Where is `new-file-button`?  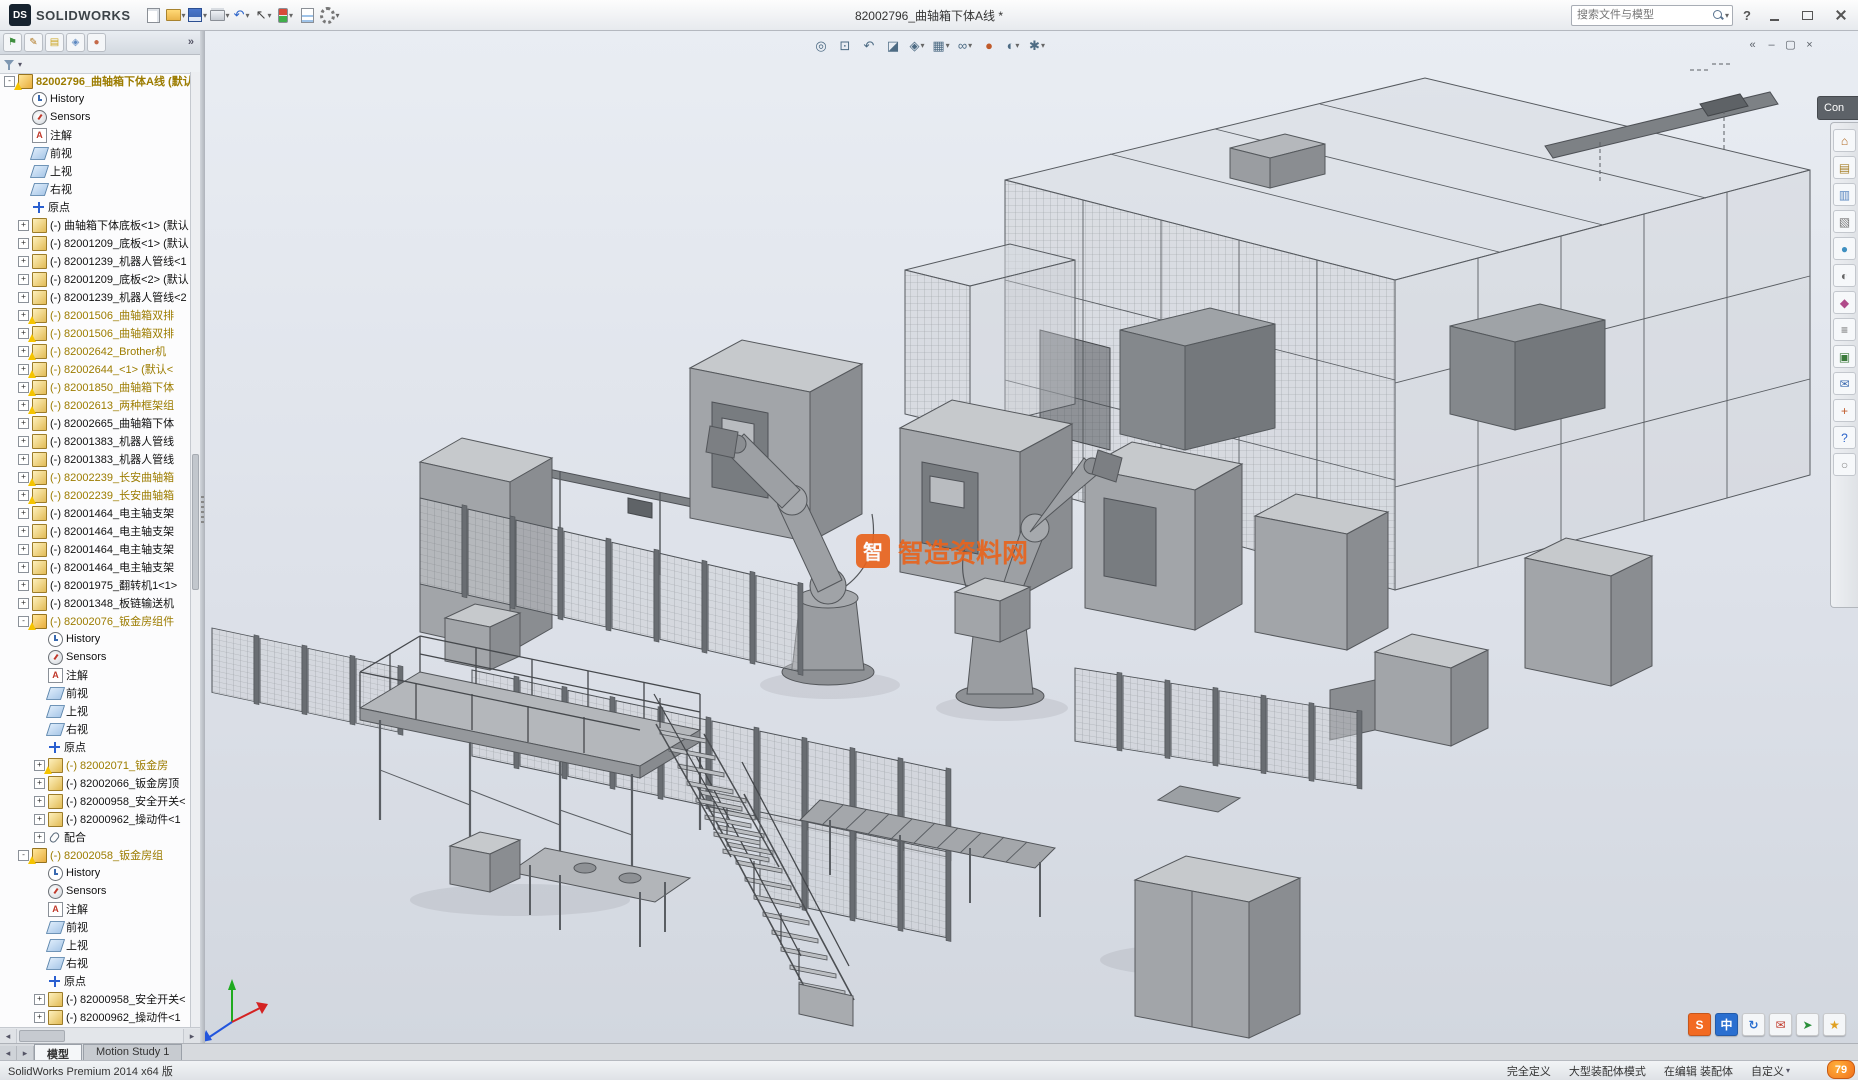 new-file-button is located at coordinates (154, 15).